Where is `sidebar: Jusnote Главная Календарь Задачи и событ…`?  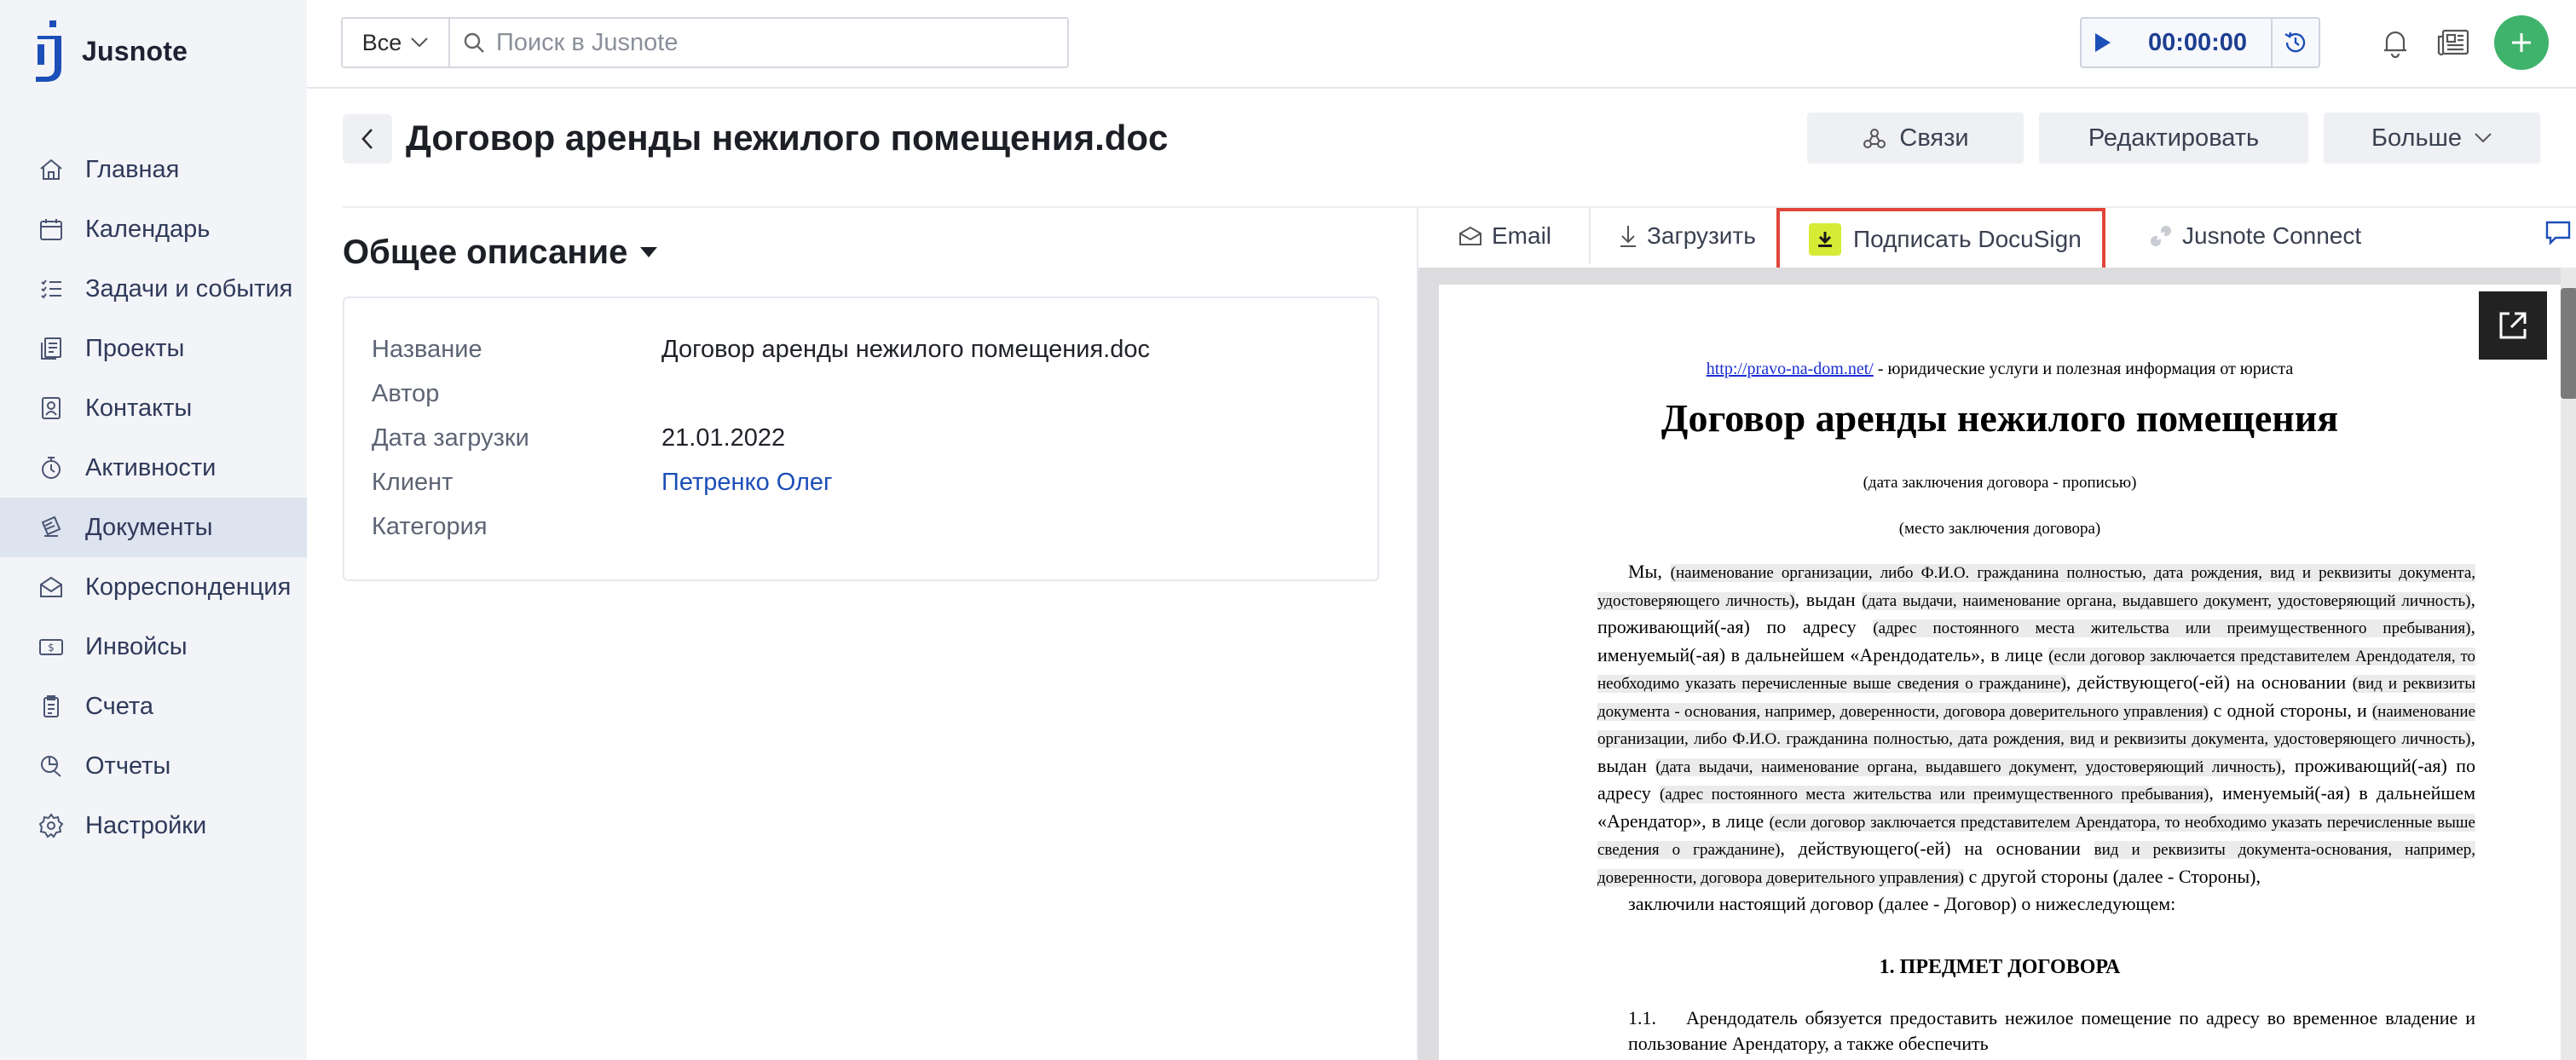 sidebar: Jusnote Главная Календарь Задачи и событ… is located at coordinates (153, 530).